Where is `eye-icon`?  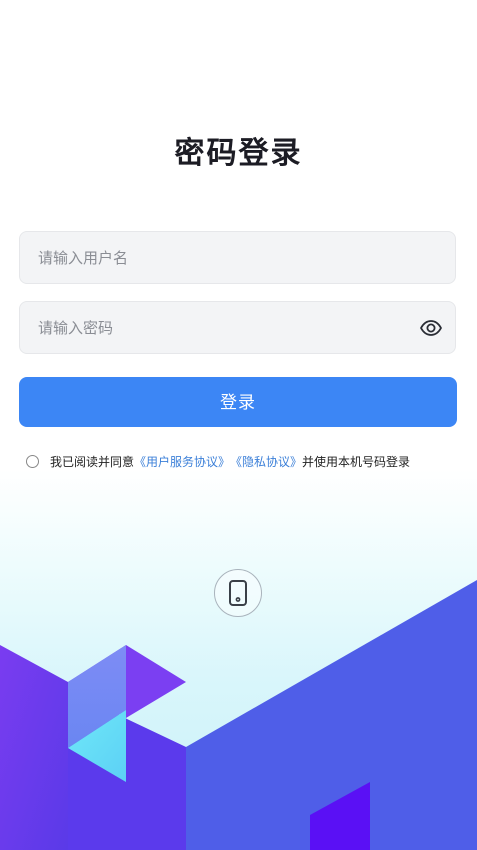 eye-icon is located at coordinates (431, 328).